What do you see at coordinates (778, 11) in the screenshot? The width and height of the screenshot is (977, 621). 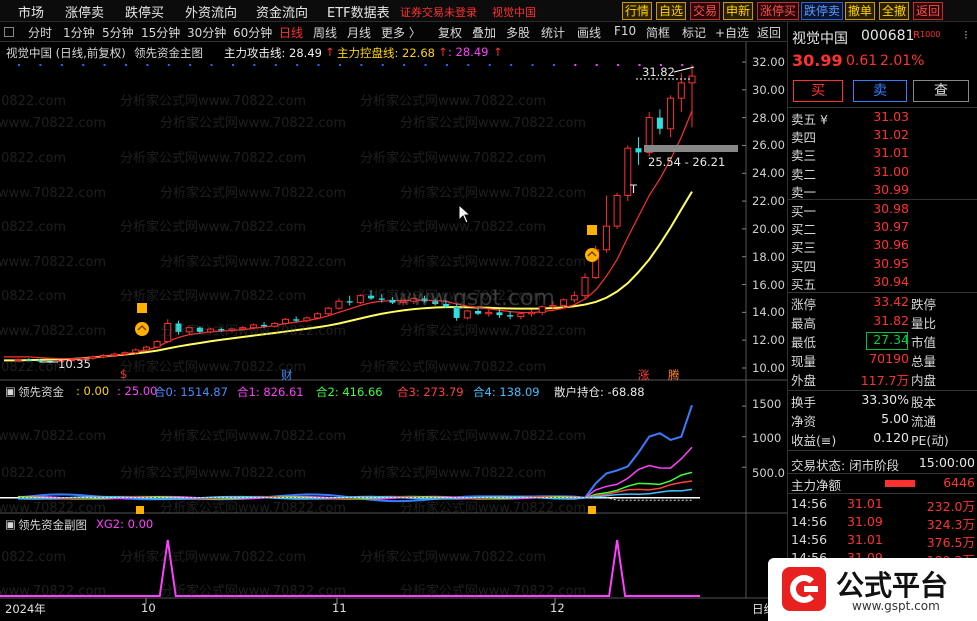 I see `btn-limit-up-buy: 涨停买` at bounding box center [778, 11].